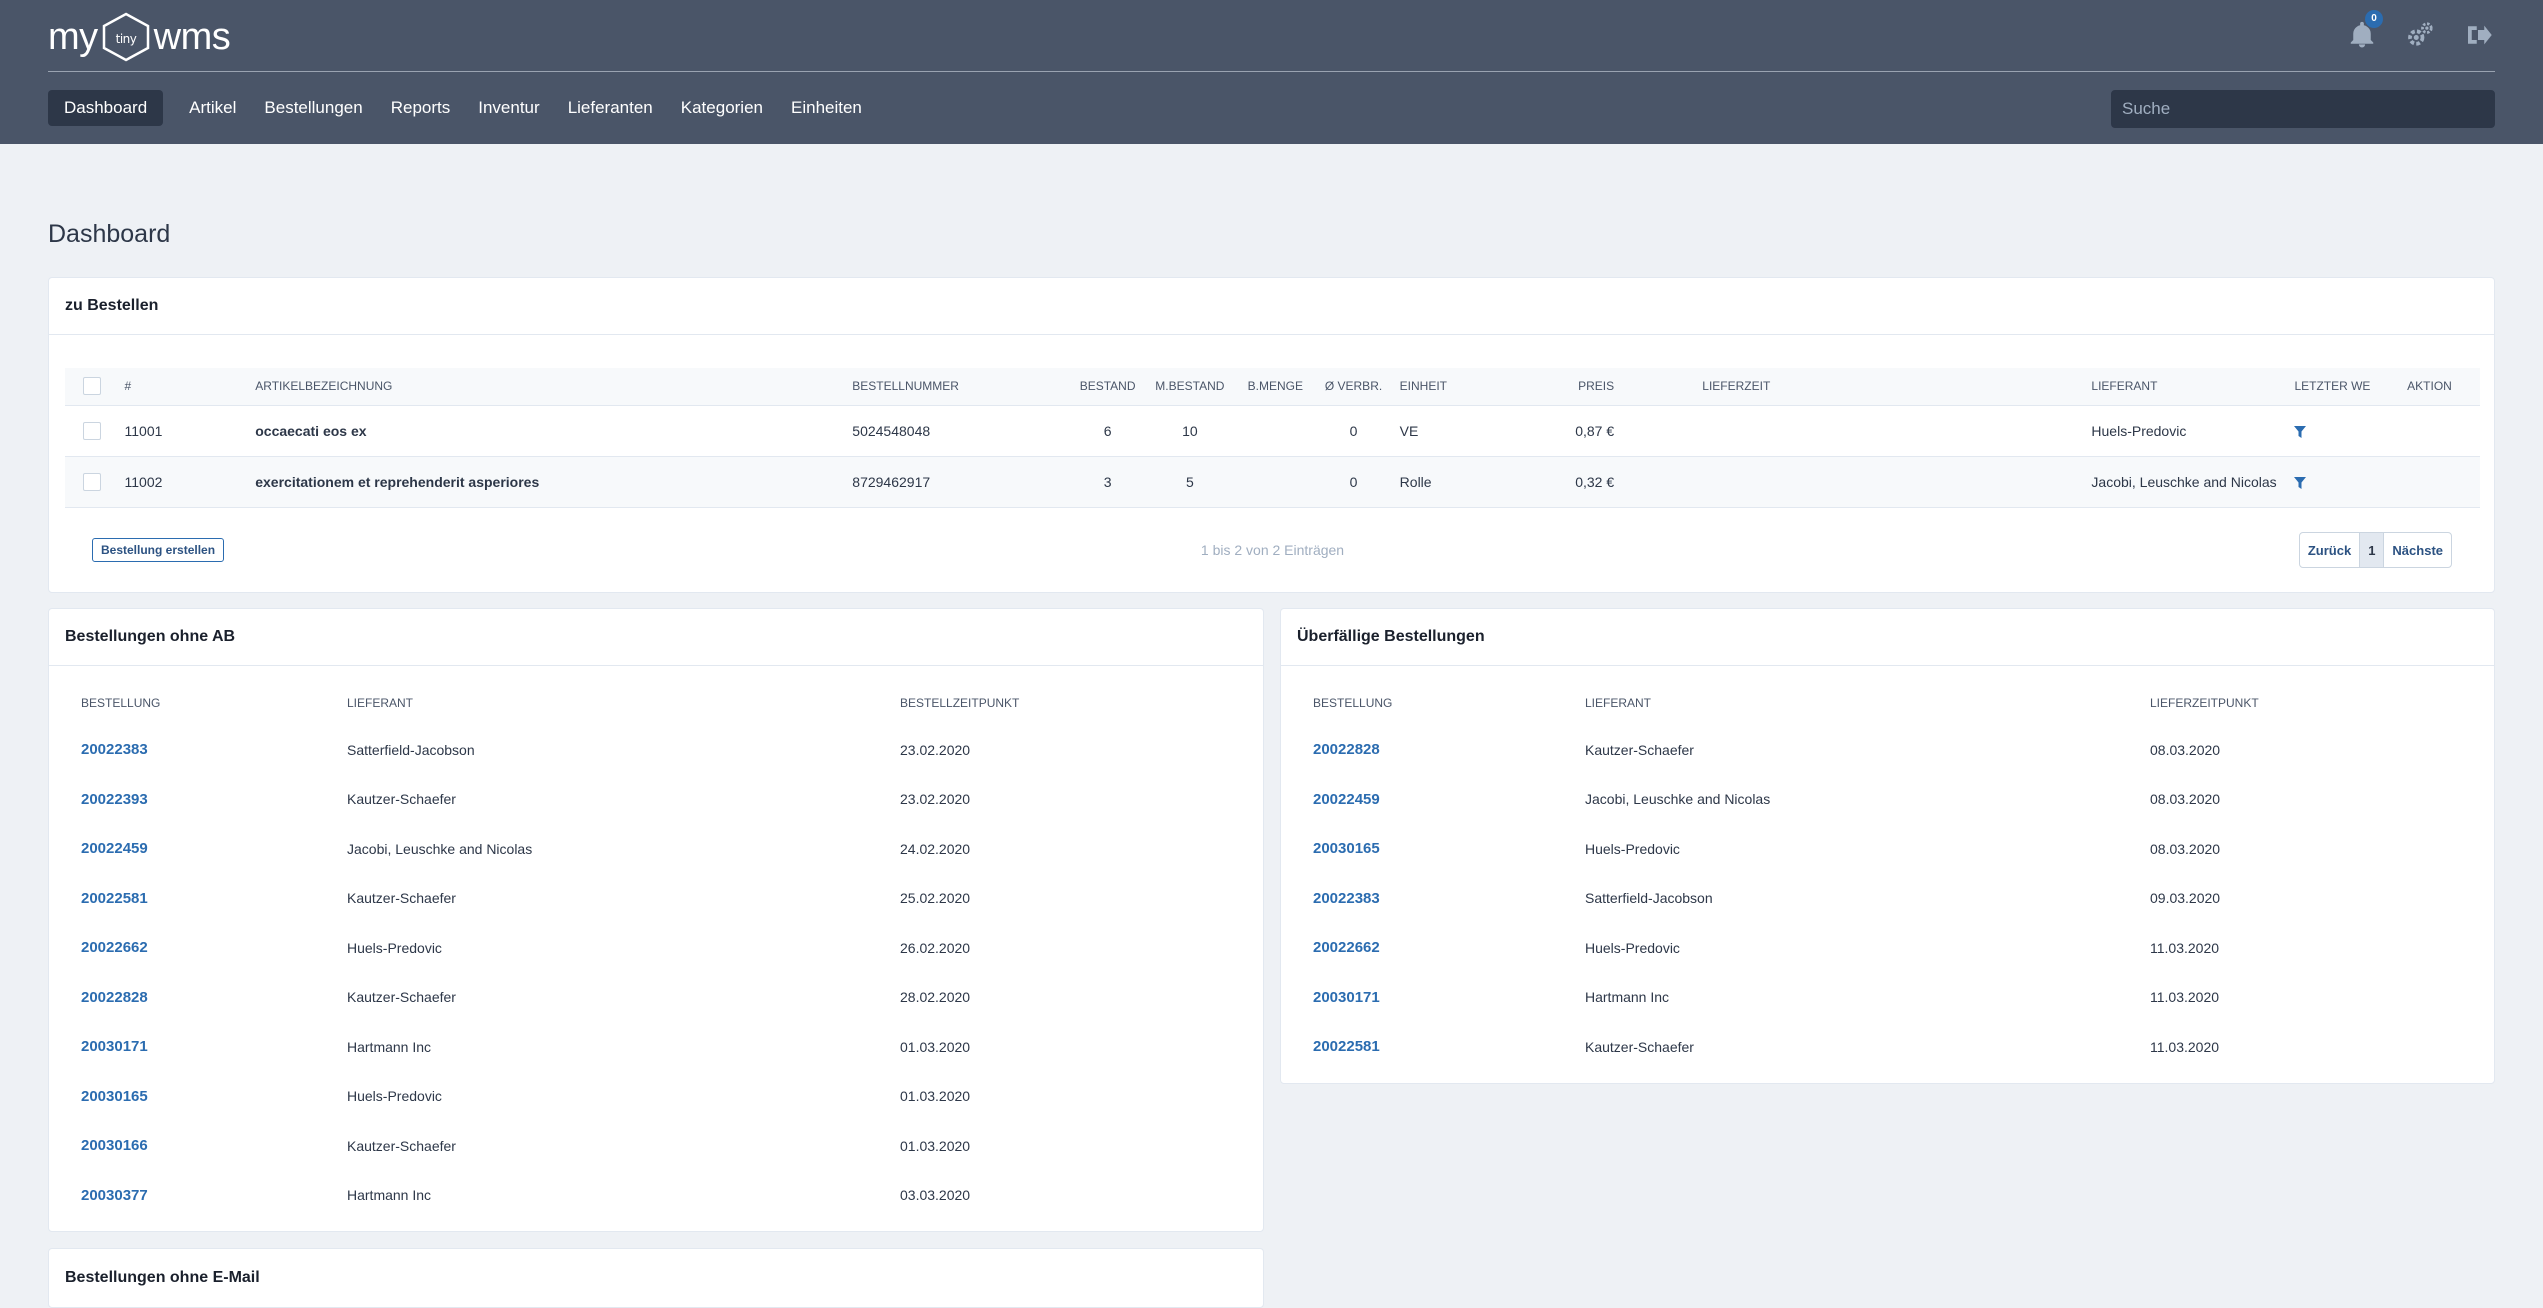  Describe the element at coordinates (624, 800) in the screenshot. I see `table-row: 20022393 Kautzer-Schaefer 23.02.2020` at that location.